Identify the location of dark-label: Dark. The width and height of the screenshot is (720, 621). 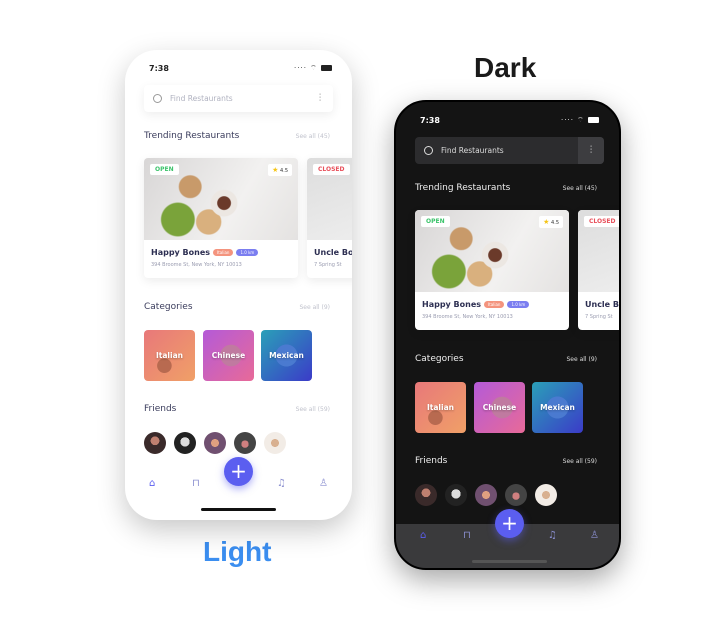
(505, 67).